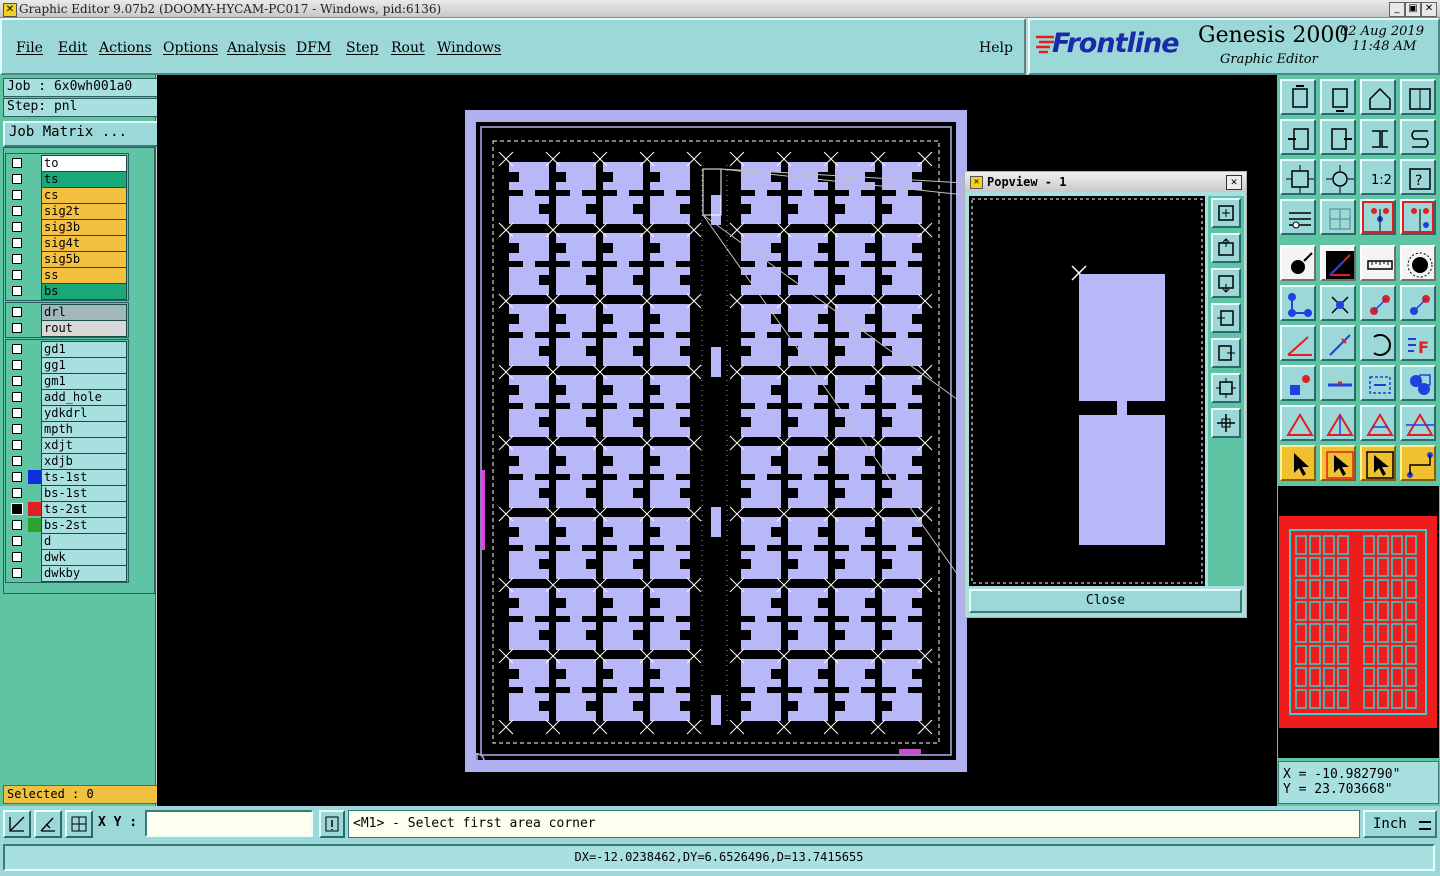 The height and width of the screenshot is (876, 1440). Describe the element at coordinates (1378, 263) in the screenshot. I see `ruler-button` at that location.